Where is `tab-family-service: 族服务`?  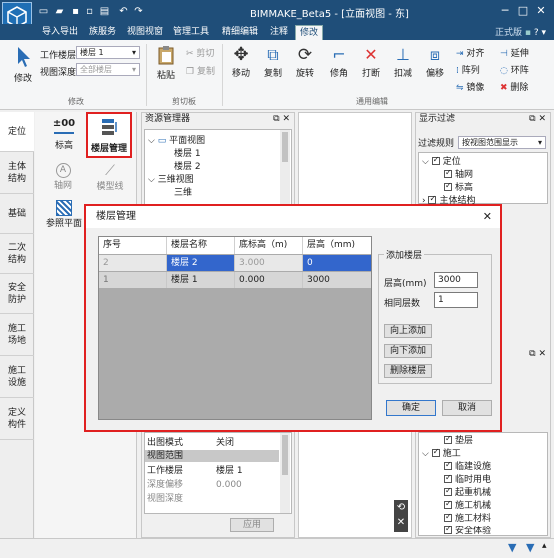
tab-family-service: 族服务 is located at coordinates (102, 32).